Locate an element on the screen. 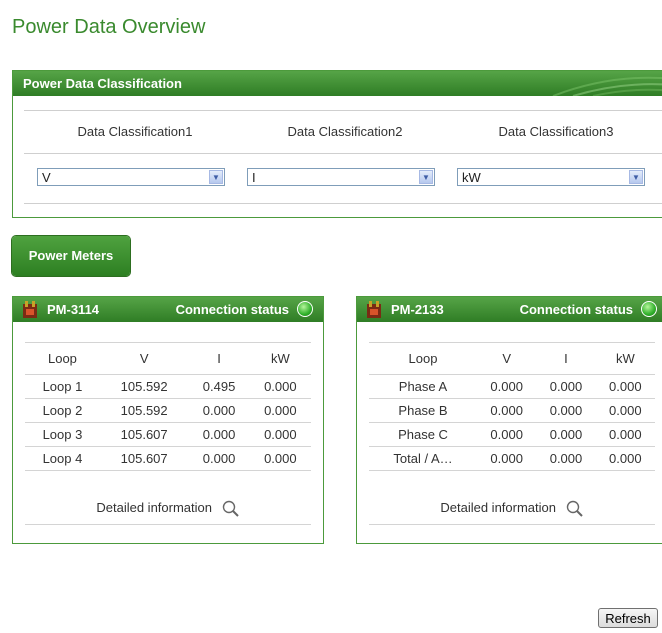 This screenshot has width=662, height=633. refresh-button: Refresh is located at coordinates (628, 618).